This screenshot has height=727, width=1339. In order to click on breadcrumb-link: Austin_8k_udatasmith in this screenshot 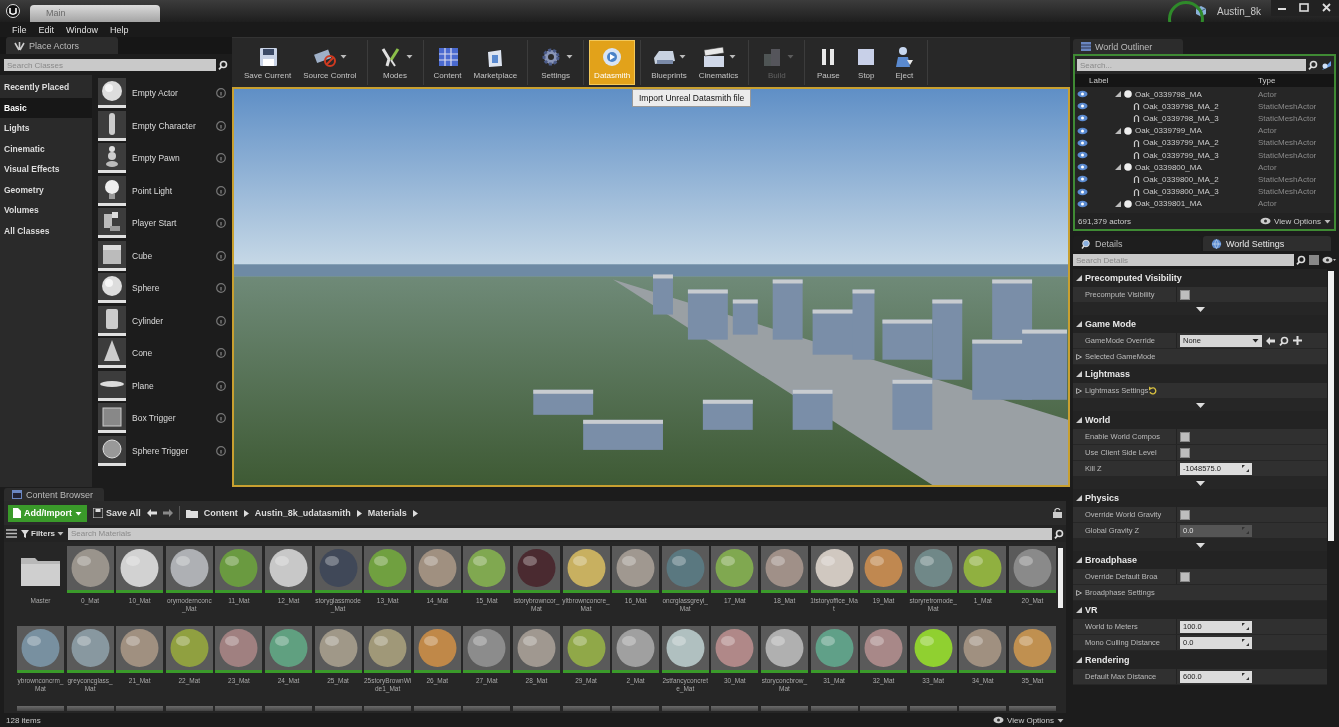, I will do `click(302, 513)`.